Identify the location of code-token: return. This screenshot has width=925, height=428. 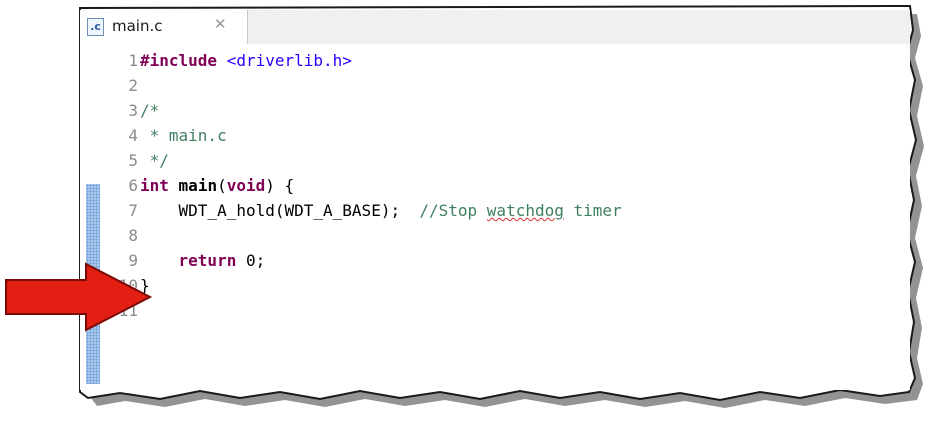
(207, 260).